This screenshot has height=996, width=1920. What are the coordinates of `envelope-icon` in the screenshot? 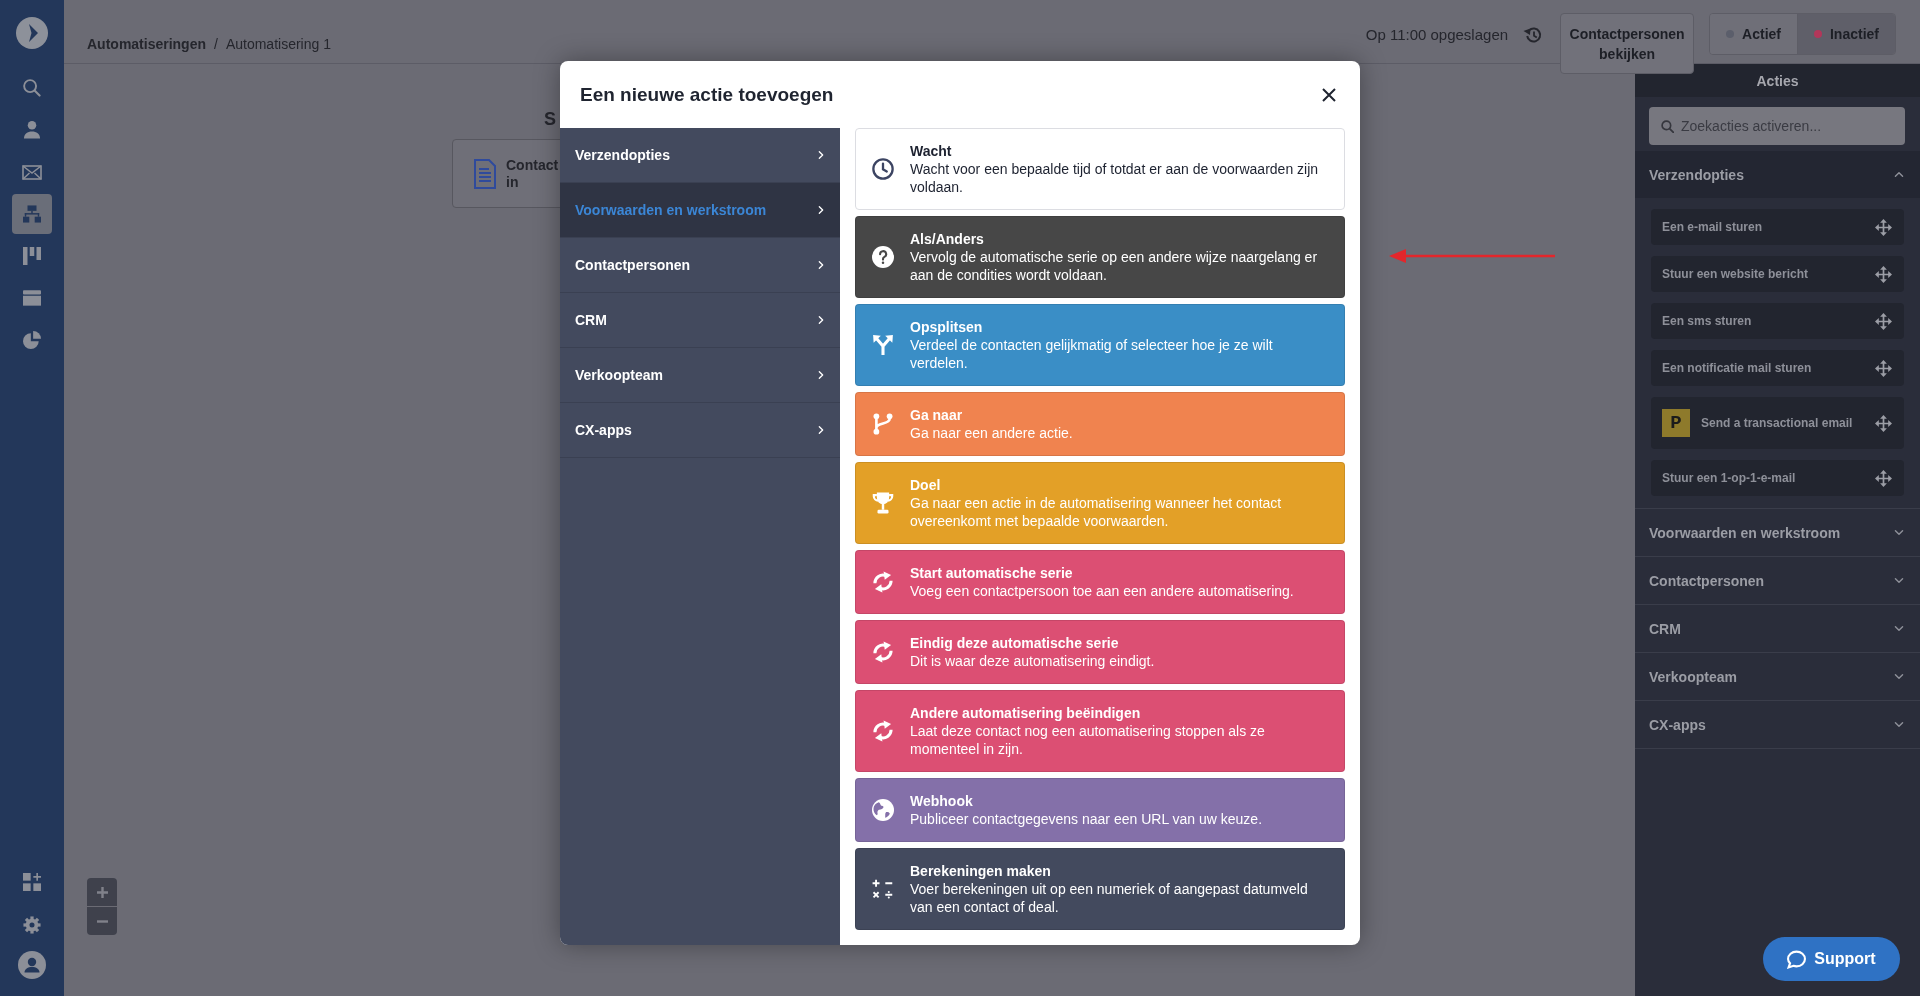 It's located at (32, 172).